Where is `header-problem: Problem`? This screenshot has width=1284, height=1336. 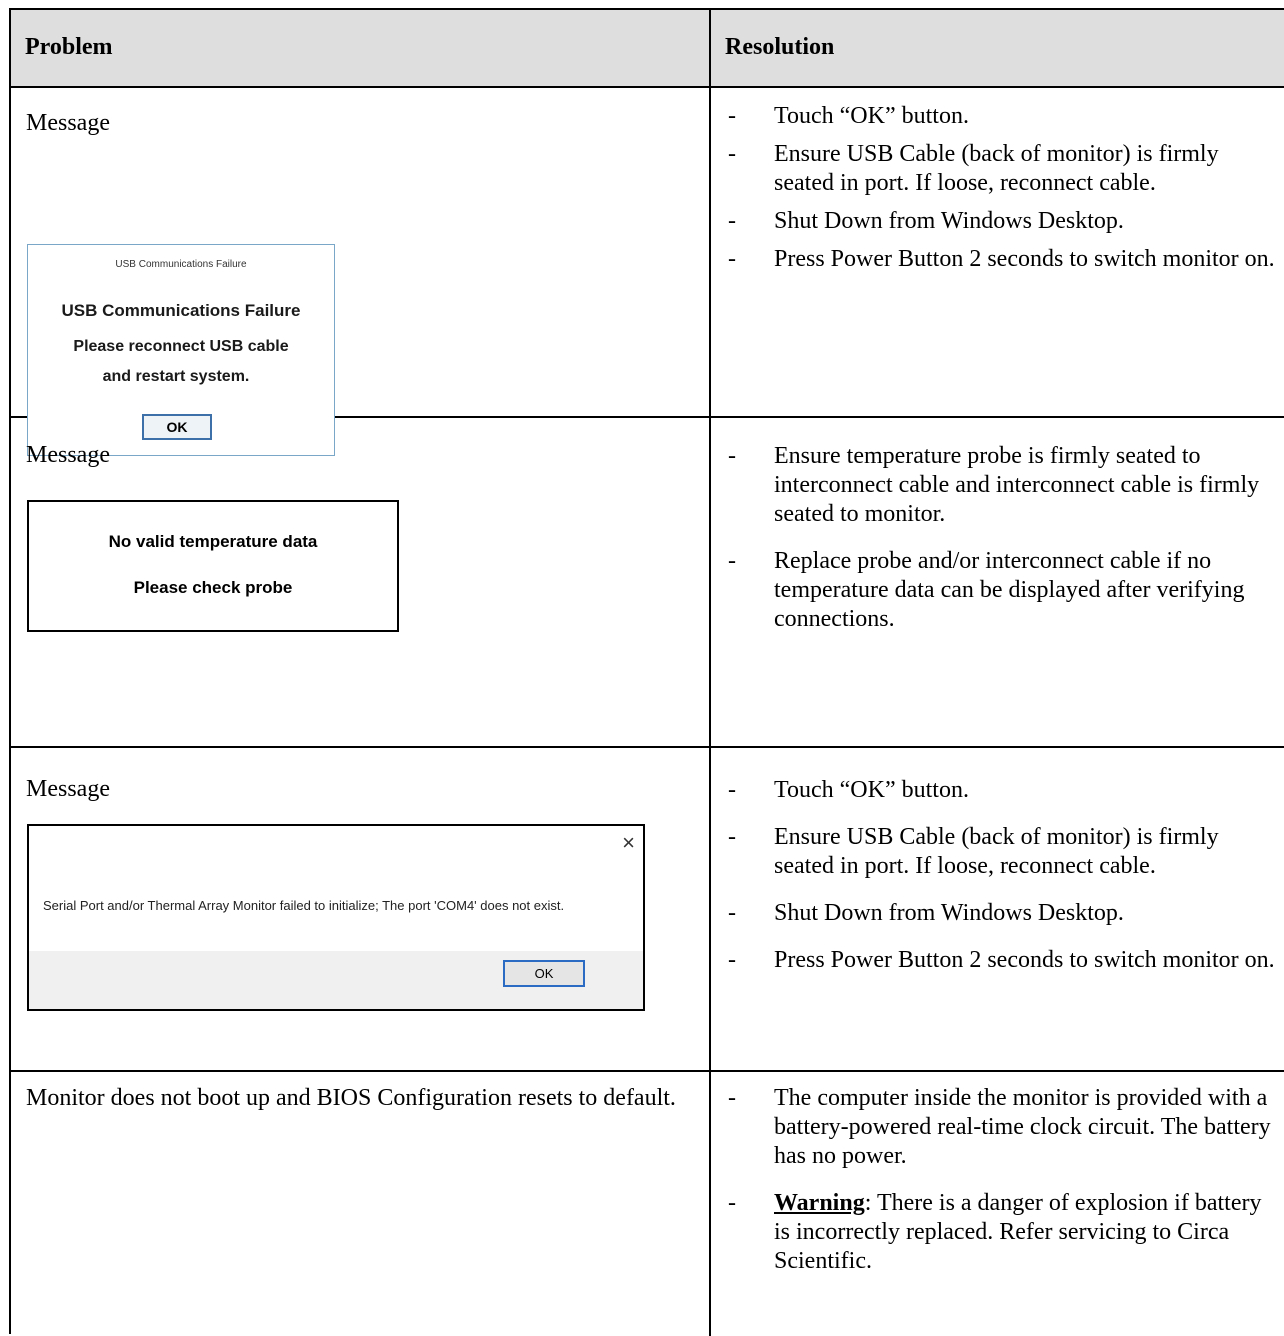
header-problem: Problem is located at coordinates (69, 47).